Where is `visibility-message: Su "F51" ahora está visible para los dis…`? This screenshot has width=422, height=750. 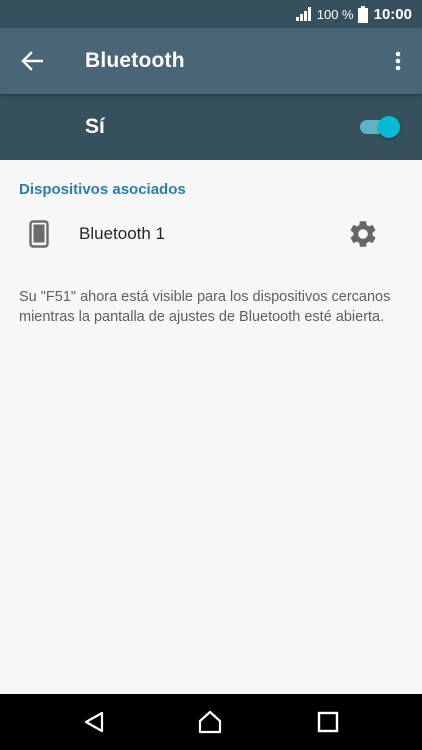
visibility-message: Su "F51" ahora está visible para los dis… is located at coordinates (205, 307).